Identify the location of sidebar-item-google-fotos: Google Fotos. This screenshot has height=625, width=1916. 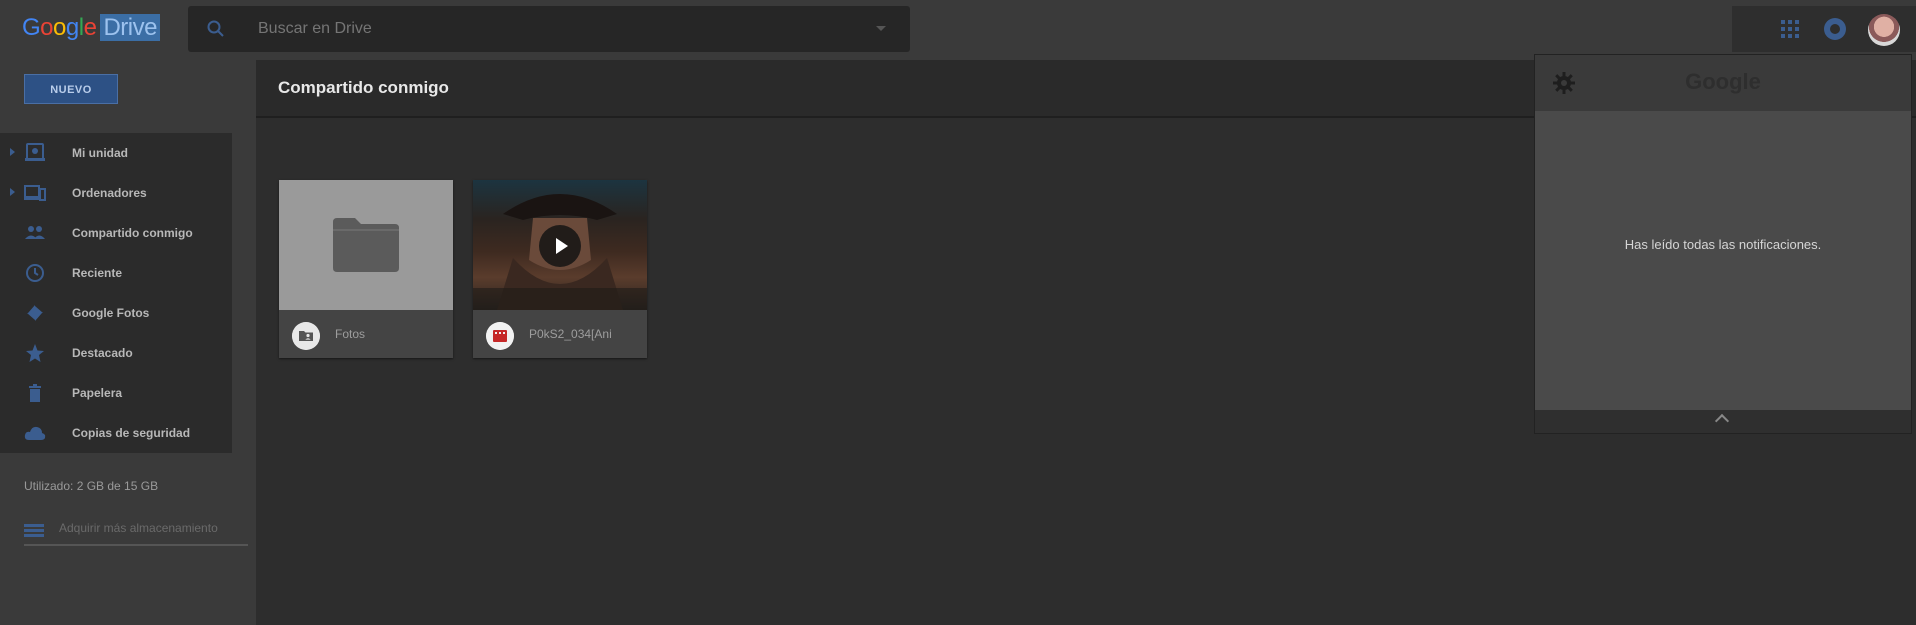
(116, 313).